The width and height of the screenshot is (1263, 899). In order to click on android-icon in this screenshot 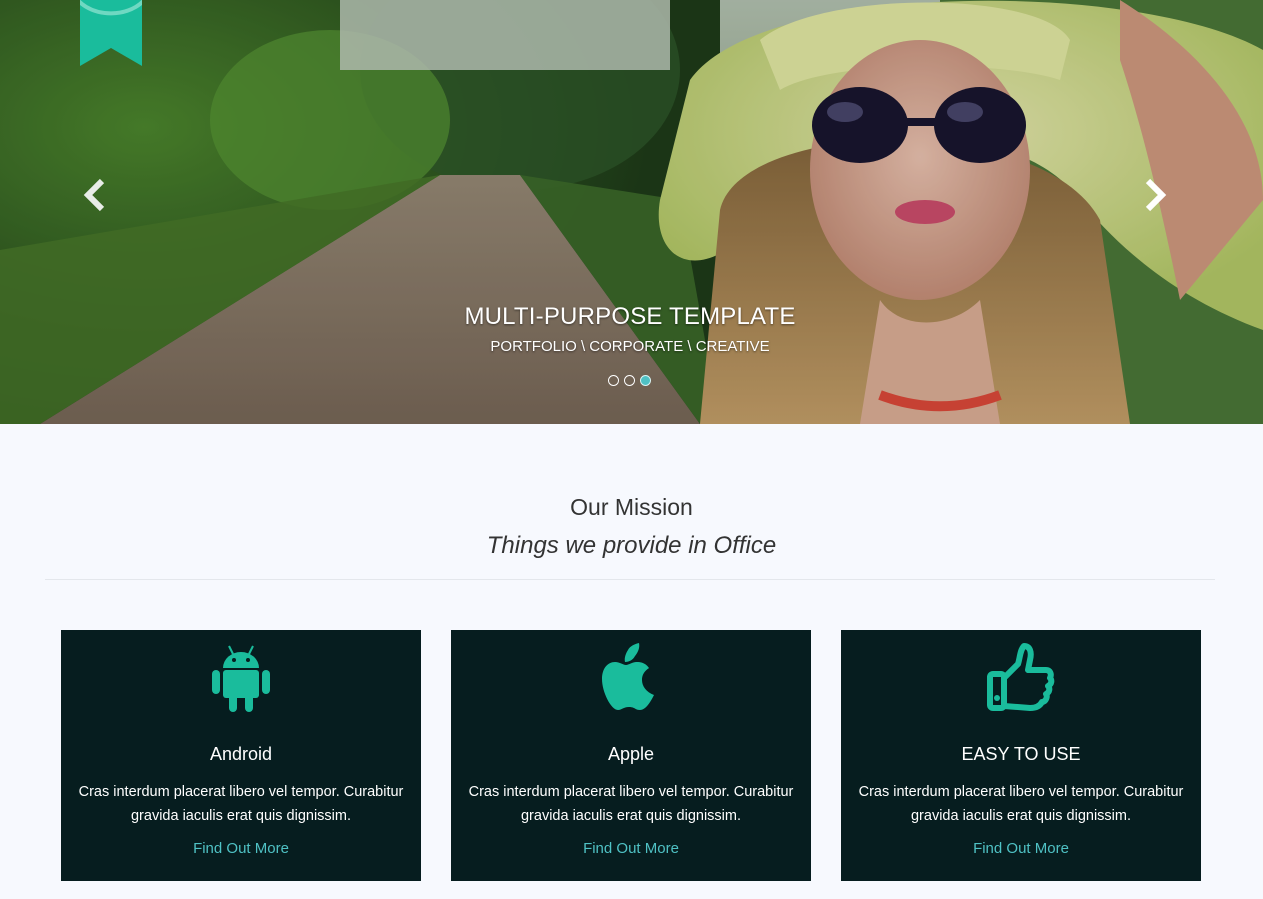, I will do `click(241, 678)`.